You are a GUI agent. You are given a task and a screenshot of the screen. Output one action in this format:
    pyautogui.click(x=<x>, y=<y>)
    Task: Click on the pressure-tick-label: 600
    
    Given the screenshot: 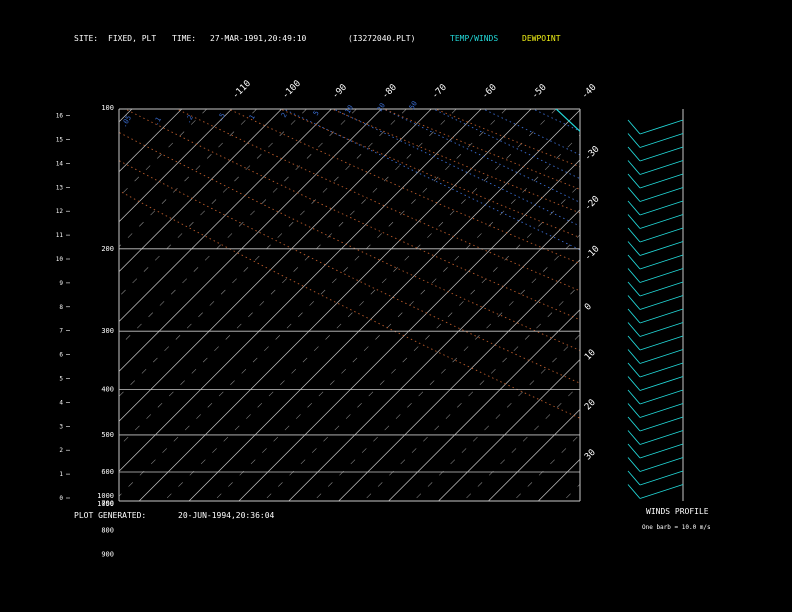 What is the action you would take?
    pyautogui.click(x=107, y=472)
    